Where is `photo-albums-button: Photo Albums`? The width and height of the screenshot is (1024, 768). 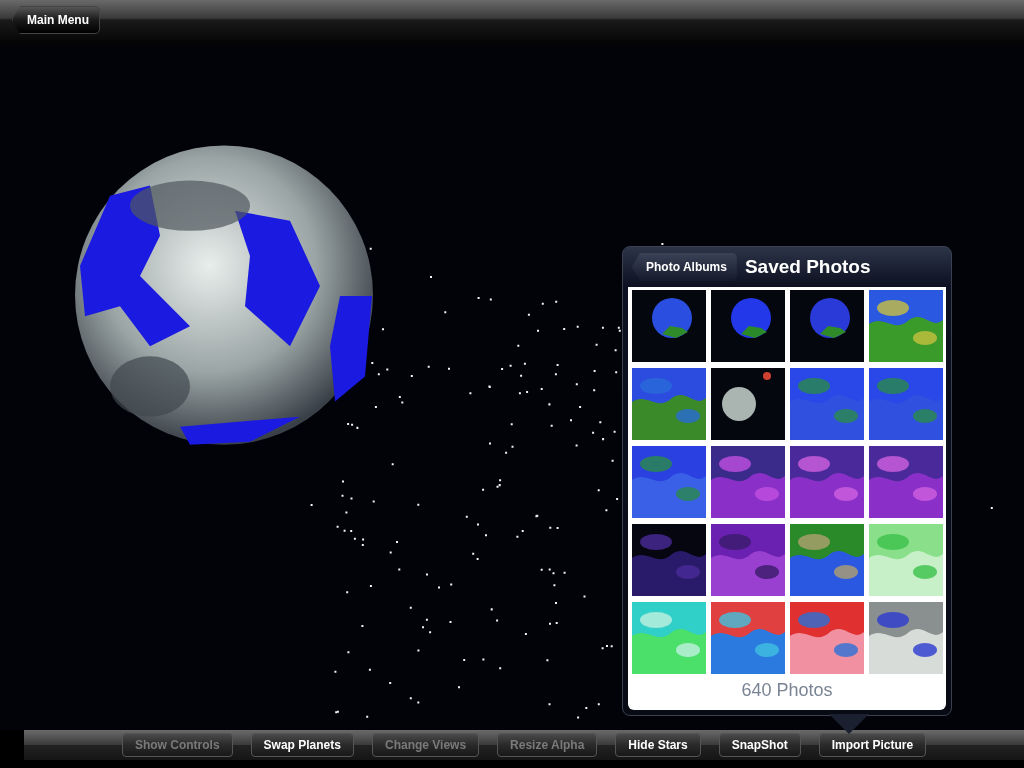 photo-albums-button: Photo Albums is located at coordinates (684, 267).